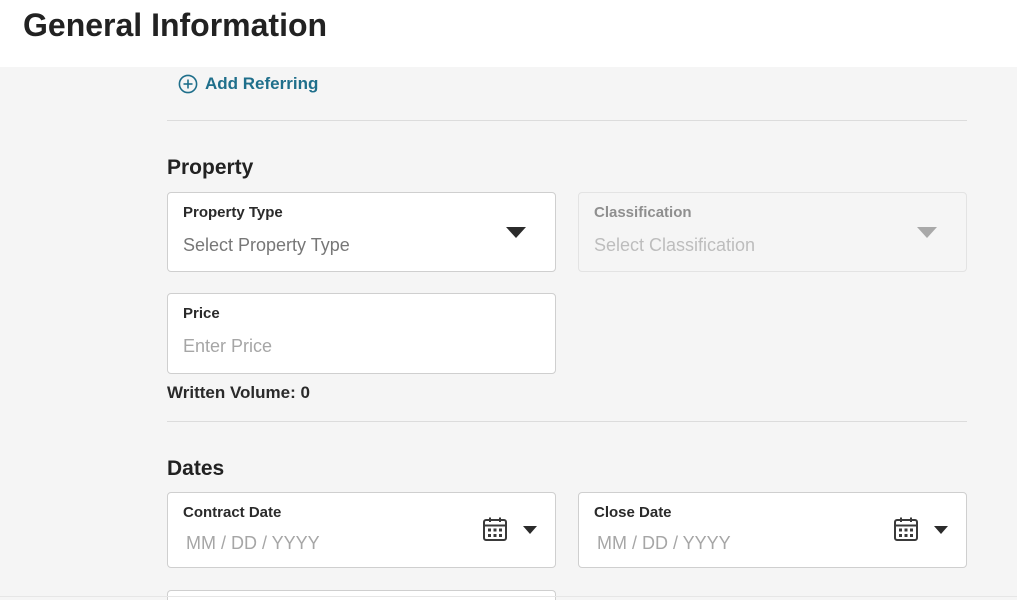  I want to click on close-date-field: Close Date MM / DD / YYYY, so click(772, 530).